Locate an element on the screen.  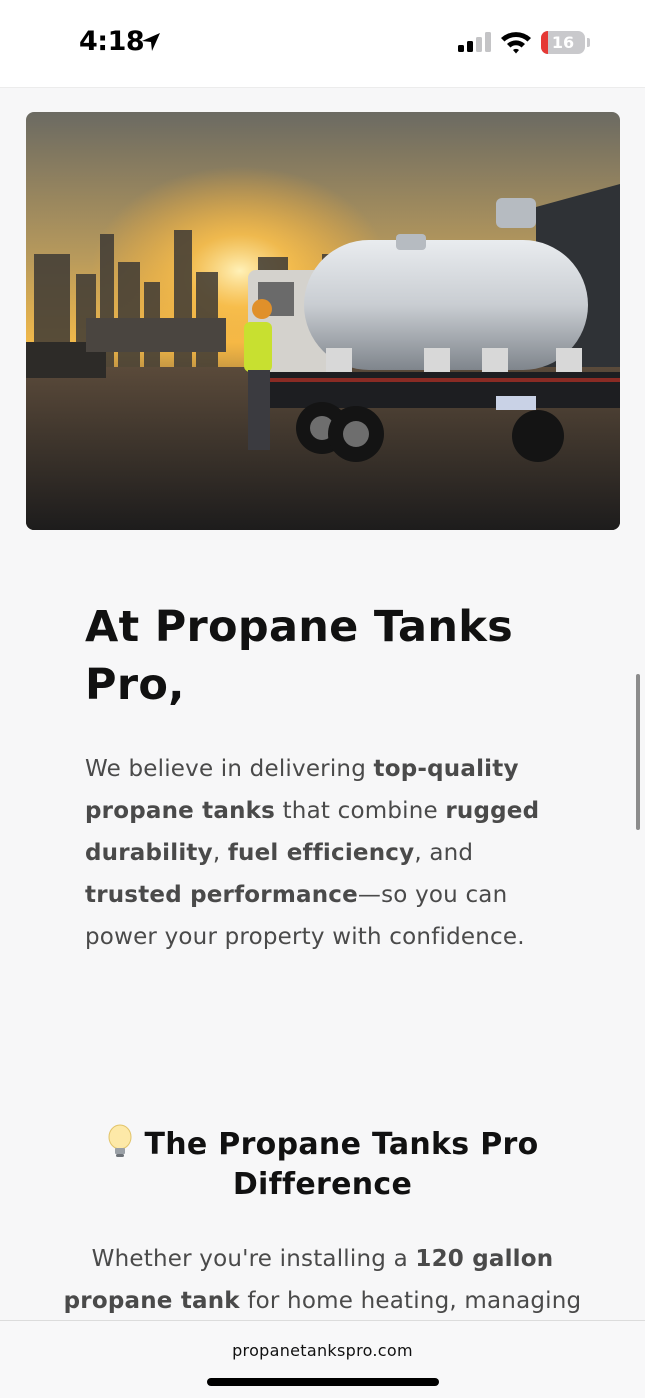
battery-indicator: 16 is located at coordinates (563, 42).